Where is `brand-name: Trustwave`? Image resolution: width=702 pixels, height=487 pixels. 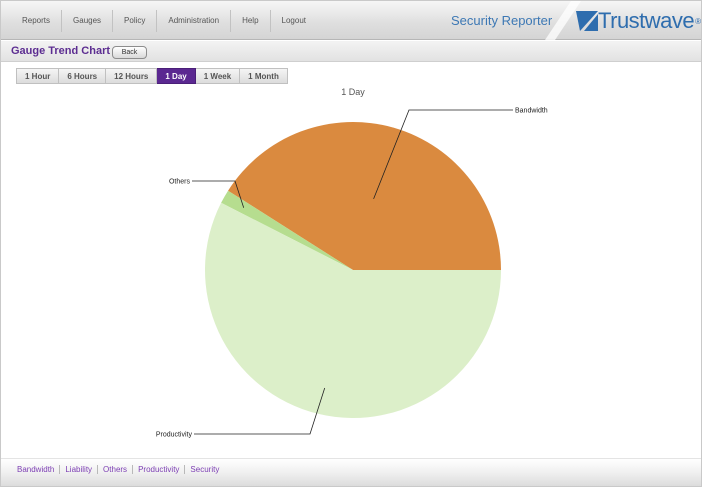
brand-name: Trustwave is located at coordinates (646, 20).